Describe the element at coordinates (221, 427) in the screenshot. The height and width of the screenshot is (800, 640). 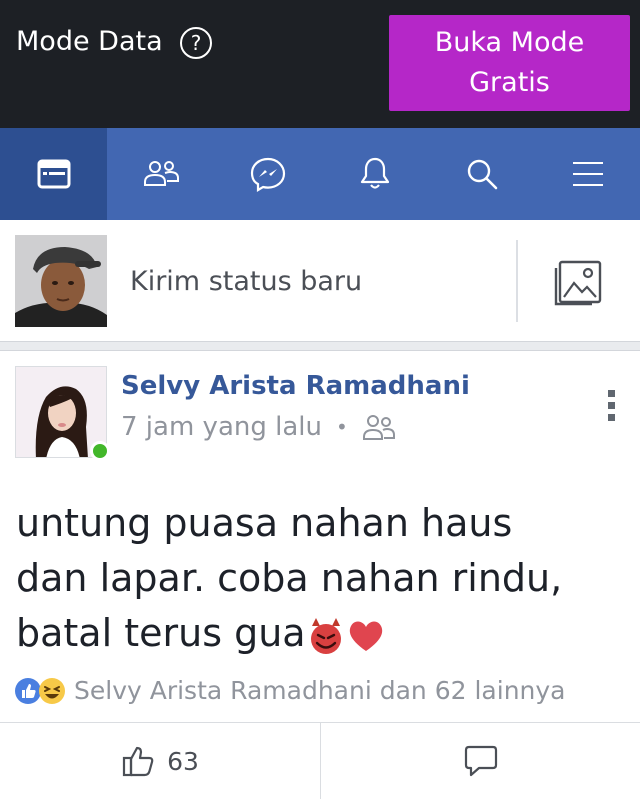
I see `post-timestamp: 7 jam yang lalu` at that location.